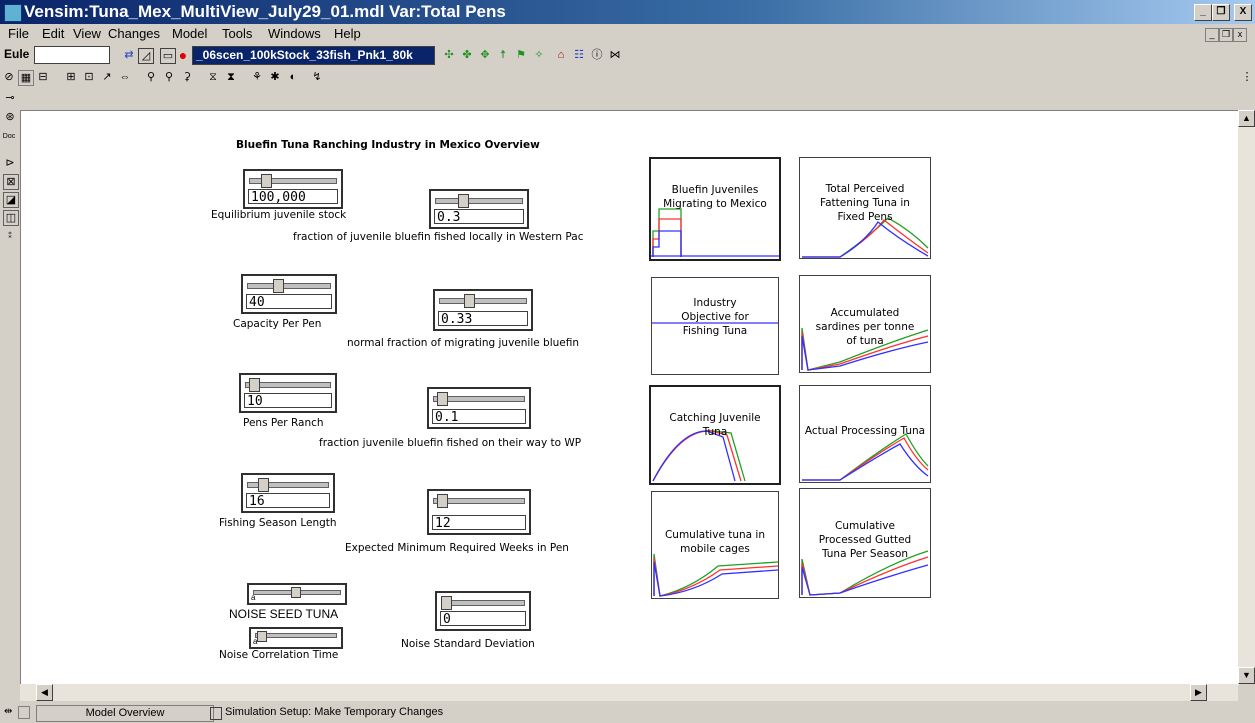 The image size is (1255, 723). What do you see at coordinates (1226, 35) in the screenshot?
I see `mdi-restore-button: ❒` at bounding box center [1226, 35].